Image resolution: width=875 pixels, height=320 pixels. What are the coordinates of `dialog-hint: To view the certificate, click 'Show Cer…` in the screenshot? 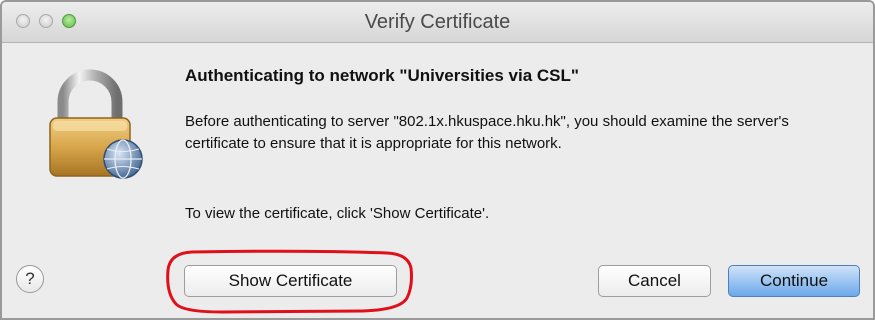 It's located at (337, 213).